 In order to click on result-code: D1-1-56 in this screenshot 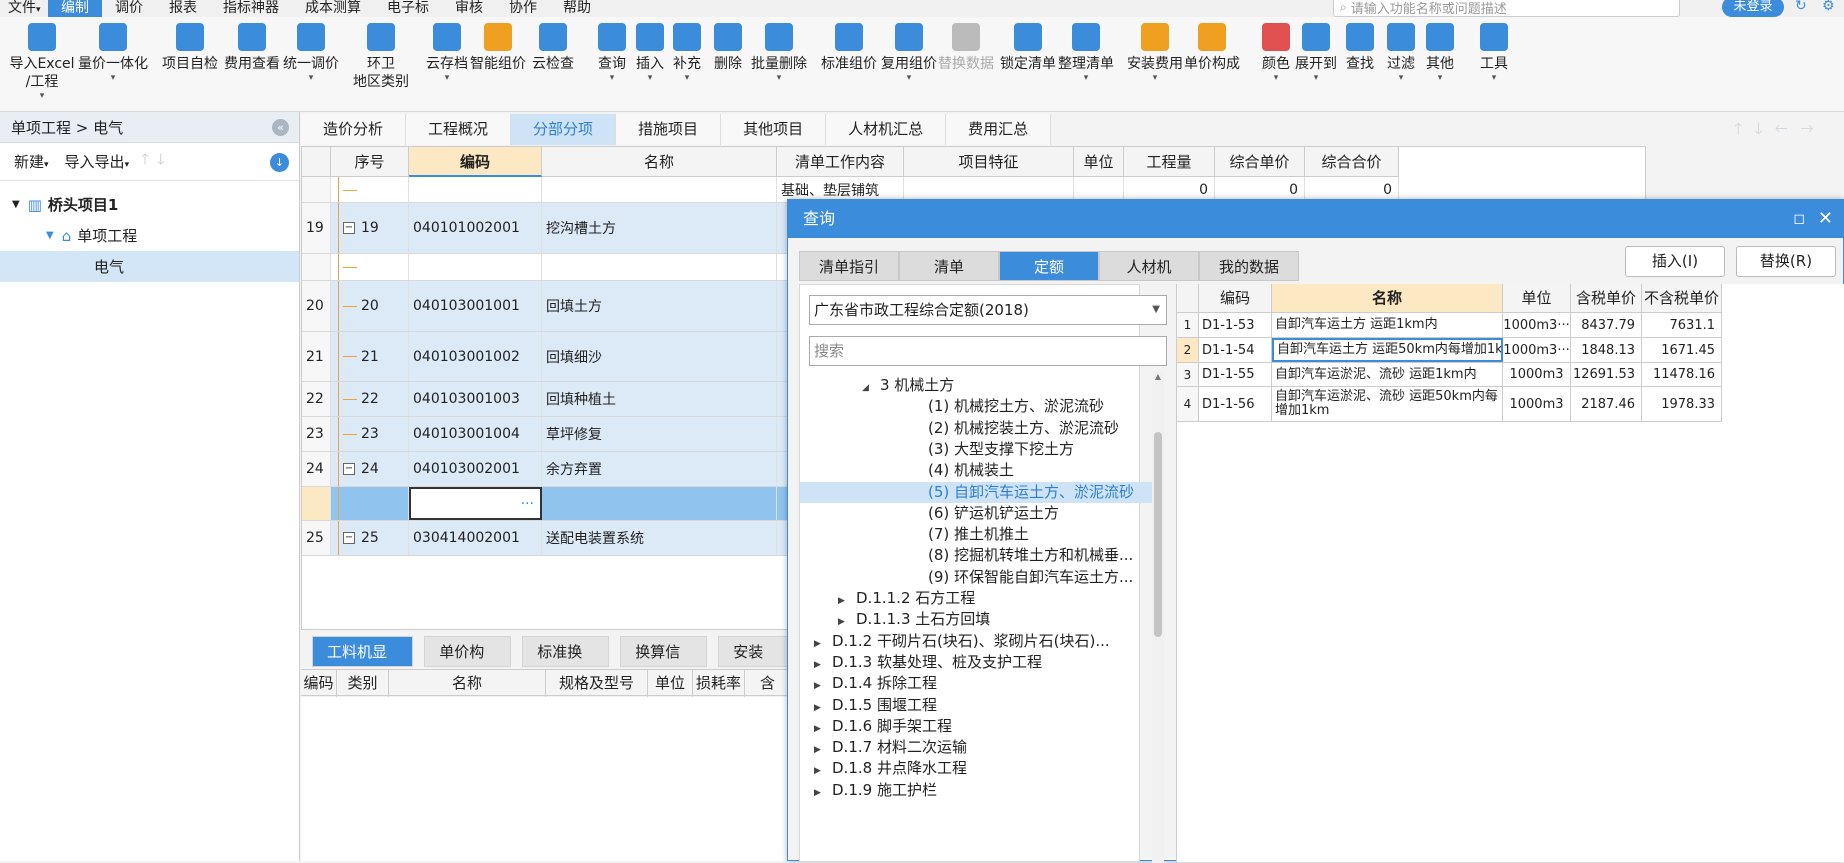, I will do `click(1235, 404)`.